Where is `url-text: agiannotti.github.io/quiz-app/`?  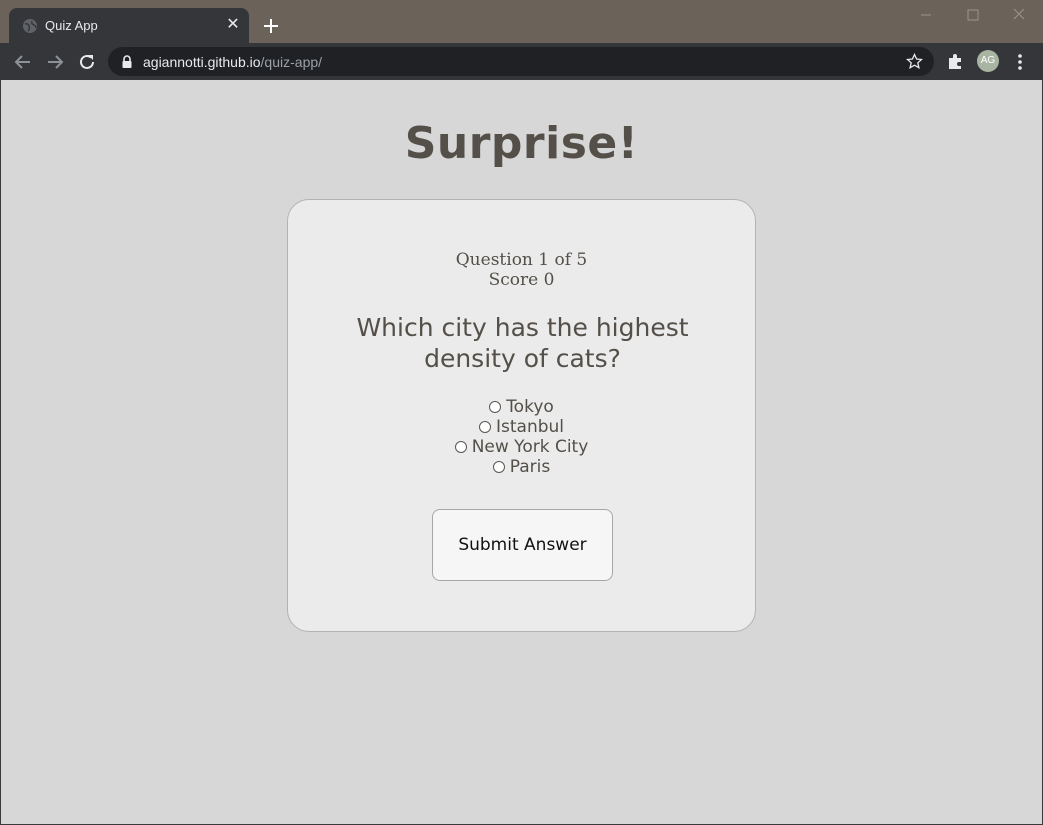
url-text: agiannotti.github.io/quiz-app/ is located at coordinates (232, 62).